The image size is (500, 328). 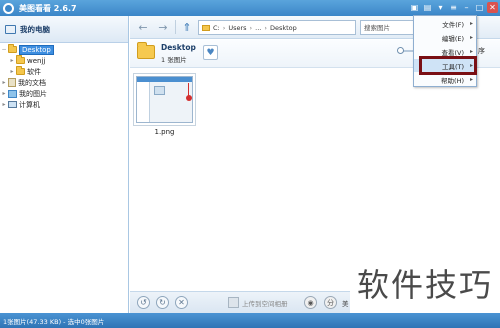 I want to click on forward-arrow-icon: →, so click(x=163, y=27).